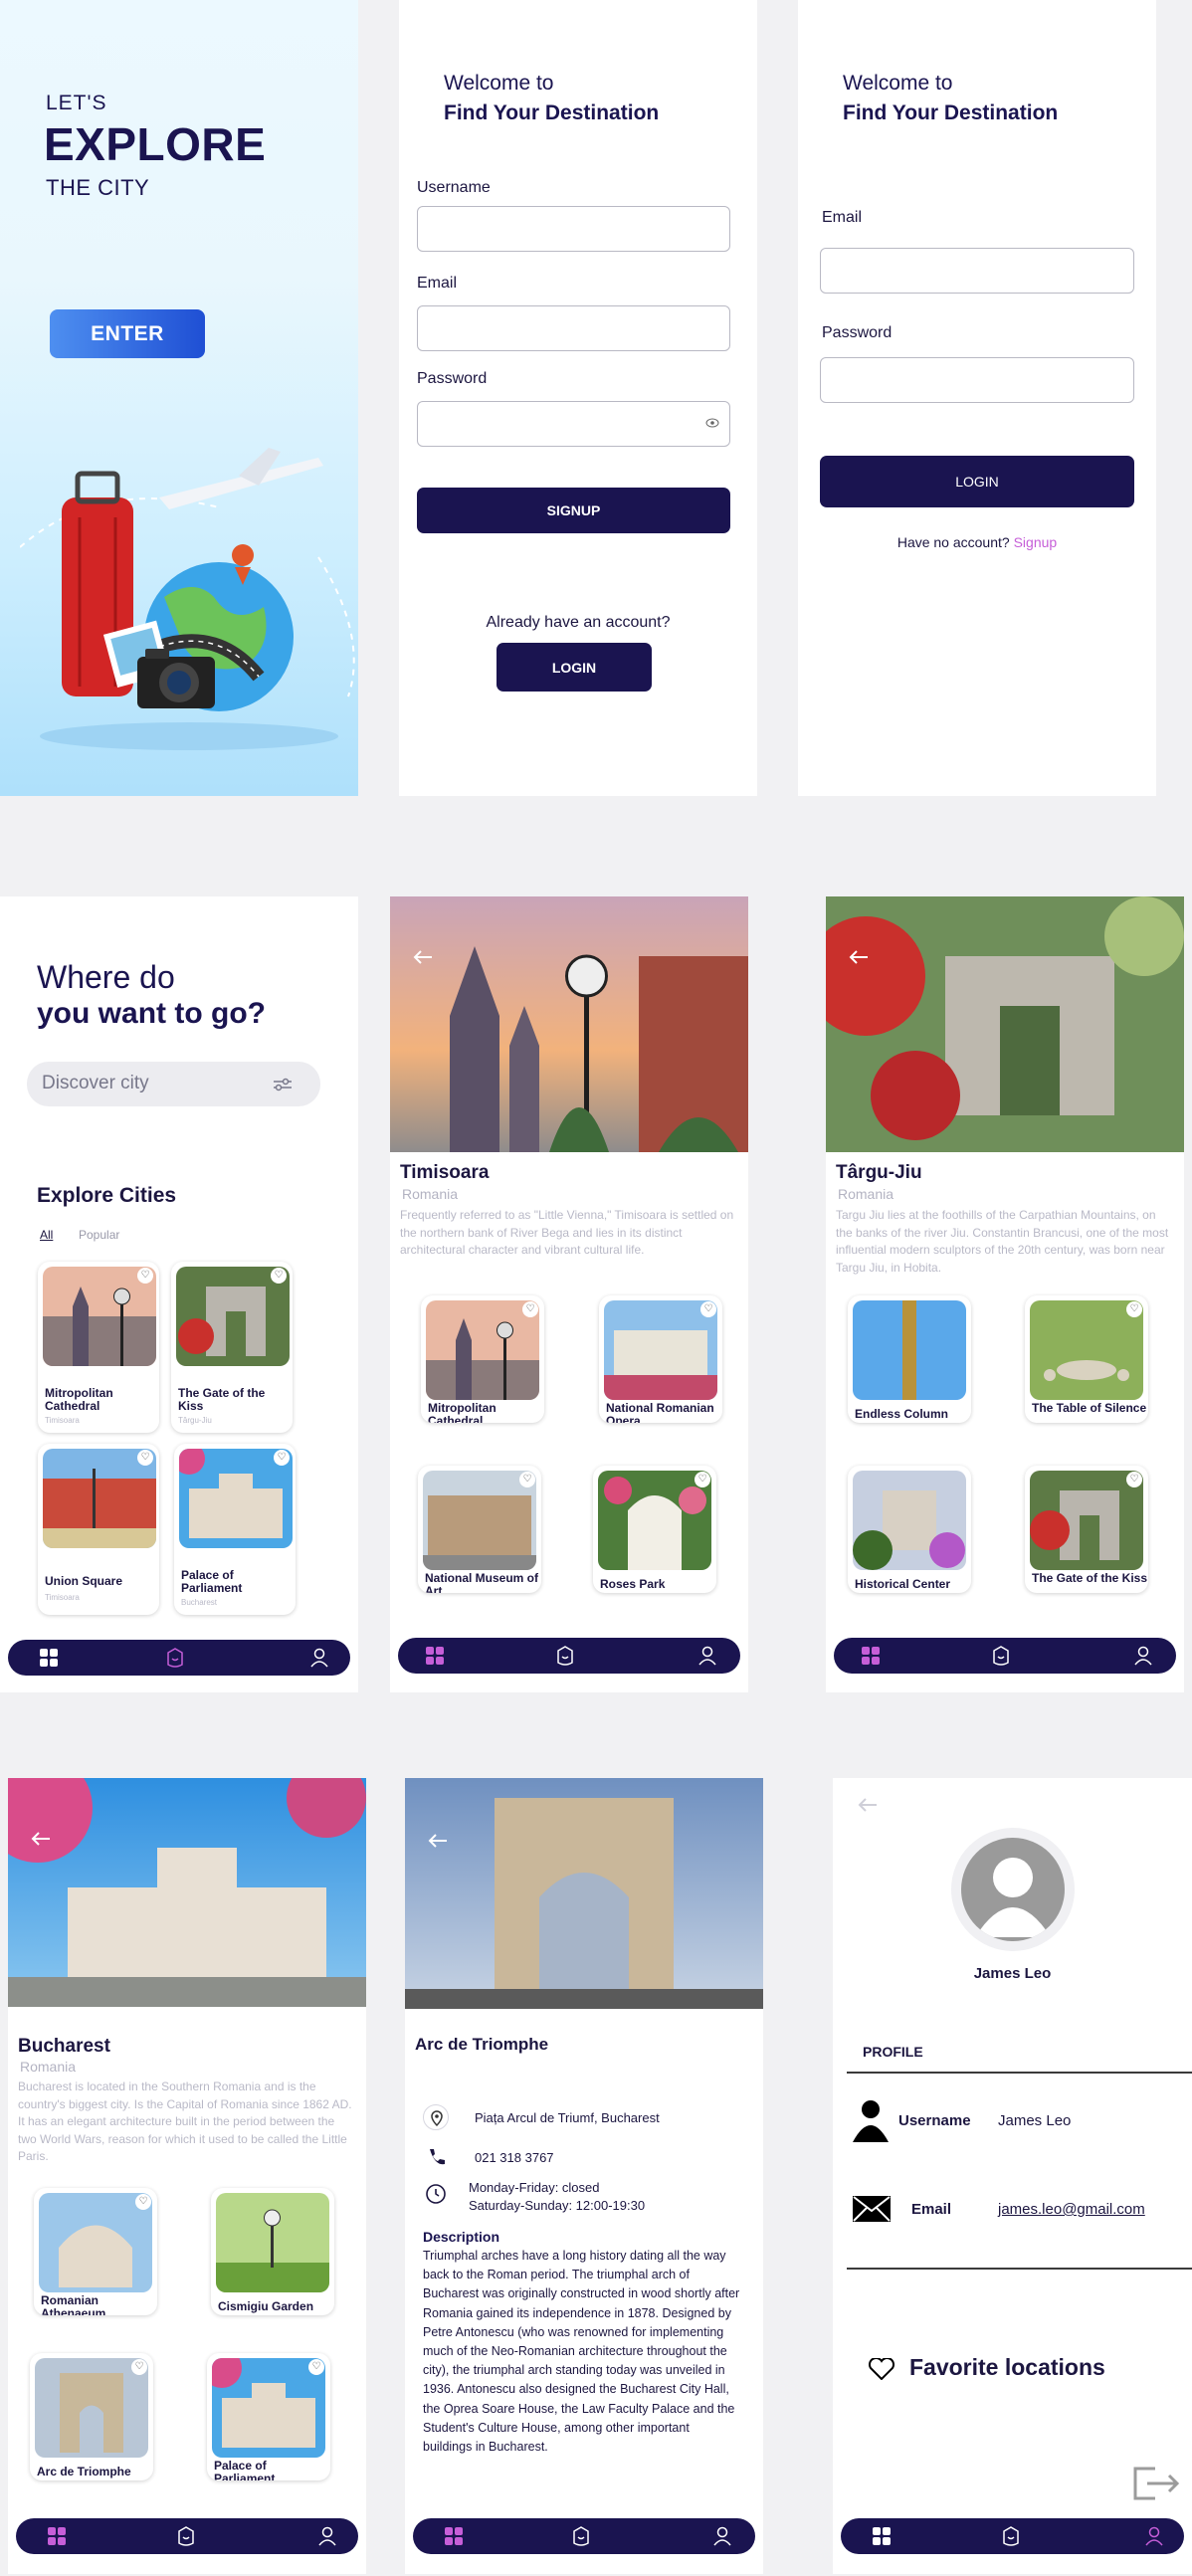 The height and width of the screenshot is (2576, 1192). I want to click on search-bar: Discover city, so click(173, 1084).